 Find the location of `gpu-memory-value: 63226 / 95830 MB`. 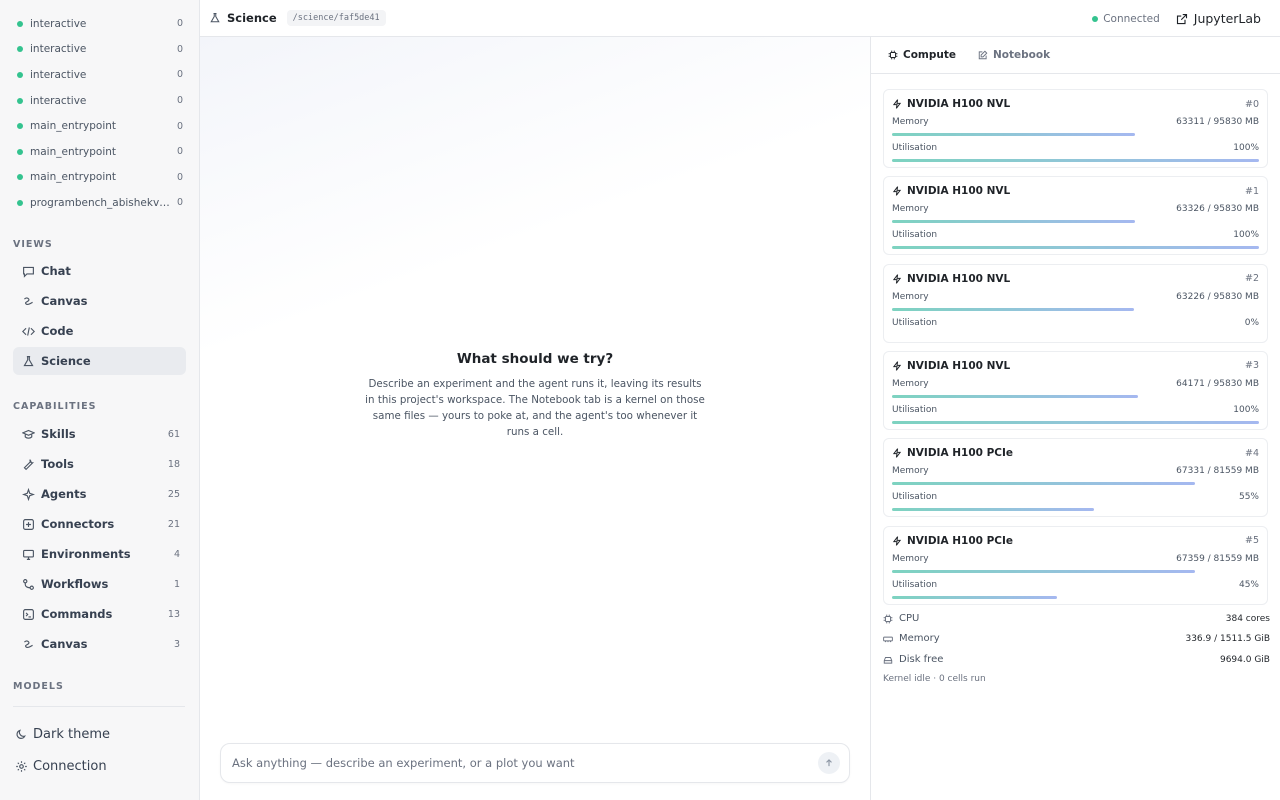

gpu-memory-value: 63226 / 95830 MB is located at coordinates (1217, 296).